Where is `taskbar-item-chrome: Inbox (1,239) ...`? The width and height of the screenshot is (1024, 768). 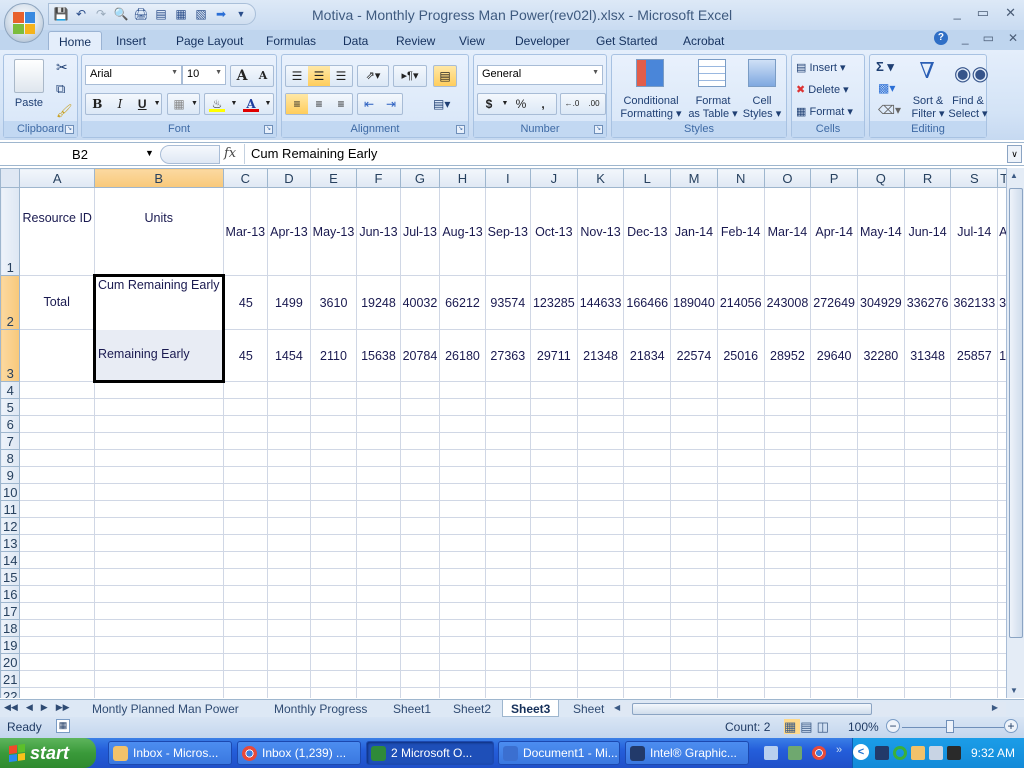 taskbar-item-chrome: Inbox (1,239) ... is located at coordinates (299, 753).